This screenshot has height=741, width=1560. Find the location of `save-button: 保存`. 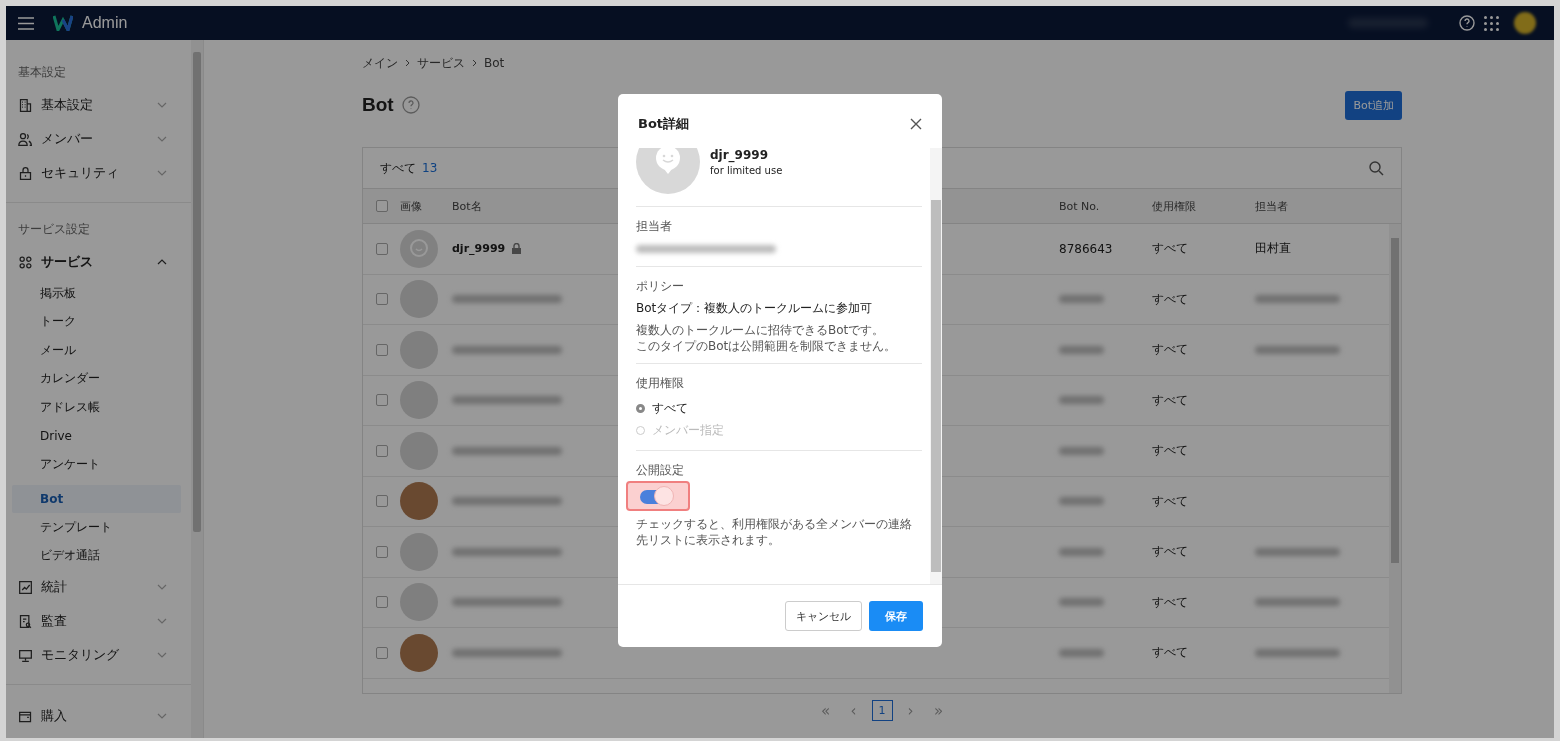

save-button: 保存 is located at coordinates (896, 616).